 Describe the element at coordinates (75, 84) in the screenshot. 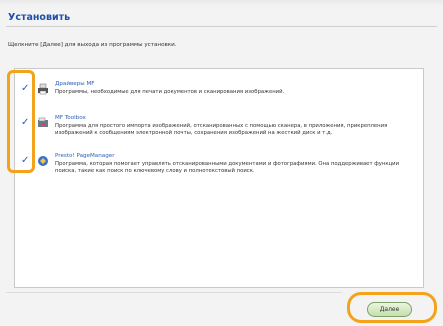

I see `item-title: Драйверы MF` at that location.